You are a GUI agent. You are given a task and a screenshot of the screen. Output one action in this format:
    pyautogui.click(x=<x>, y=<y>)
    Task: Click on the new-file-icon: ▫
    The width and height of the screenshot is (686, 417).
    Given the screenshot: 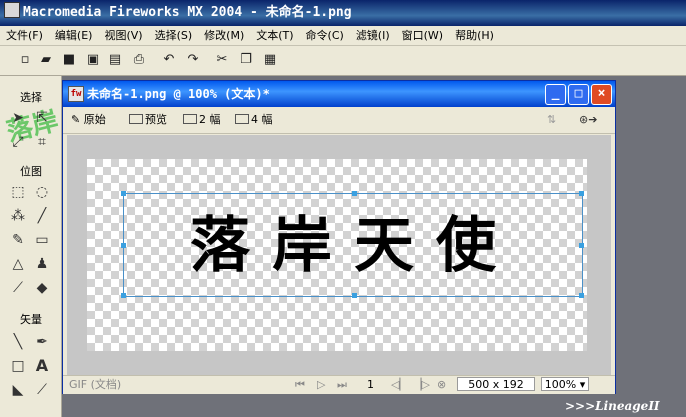 What is the action you would take?
    pyautogui.click(x=25, y=60)
    